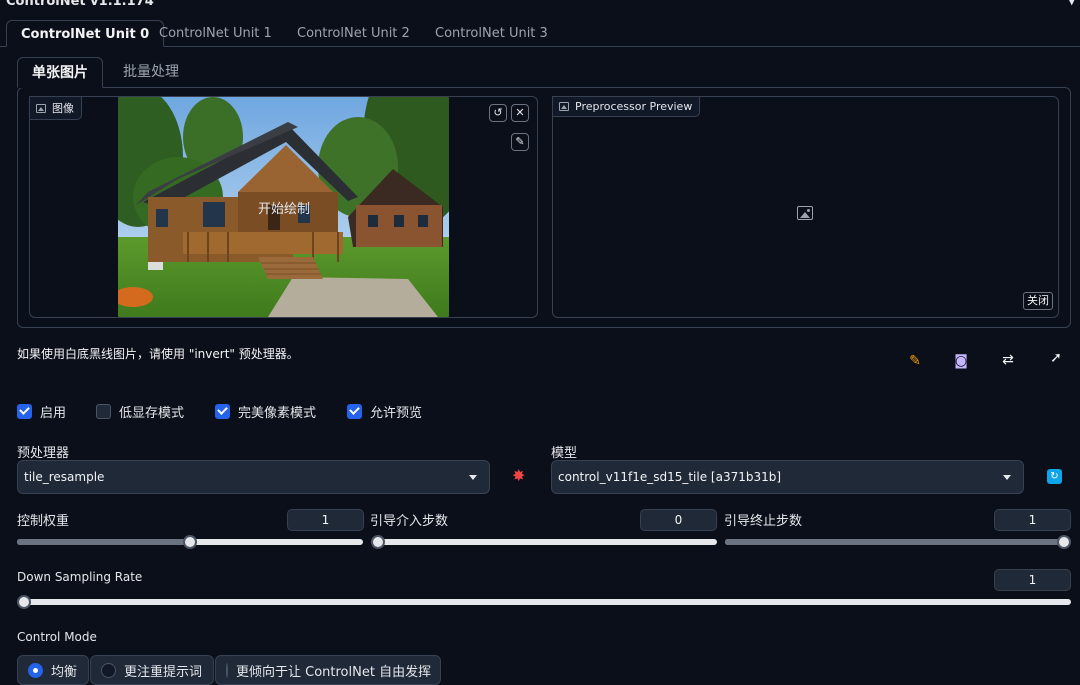  I want to click on send-dimensions-icon: ➚, so click(1056, 358).